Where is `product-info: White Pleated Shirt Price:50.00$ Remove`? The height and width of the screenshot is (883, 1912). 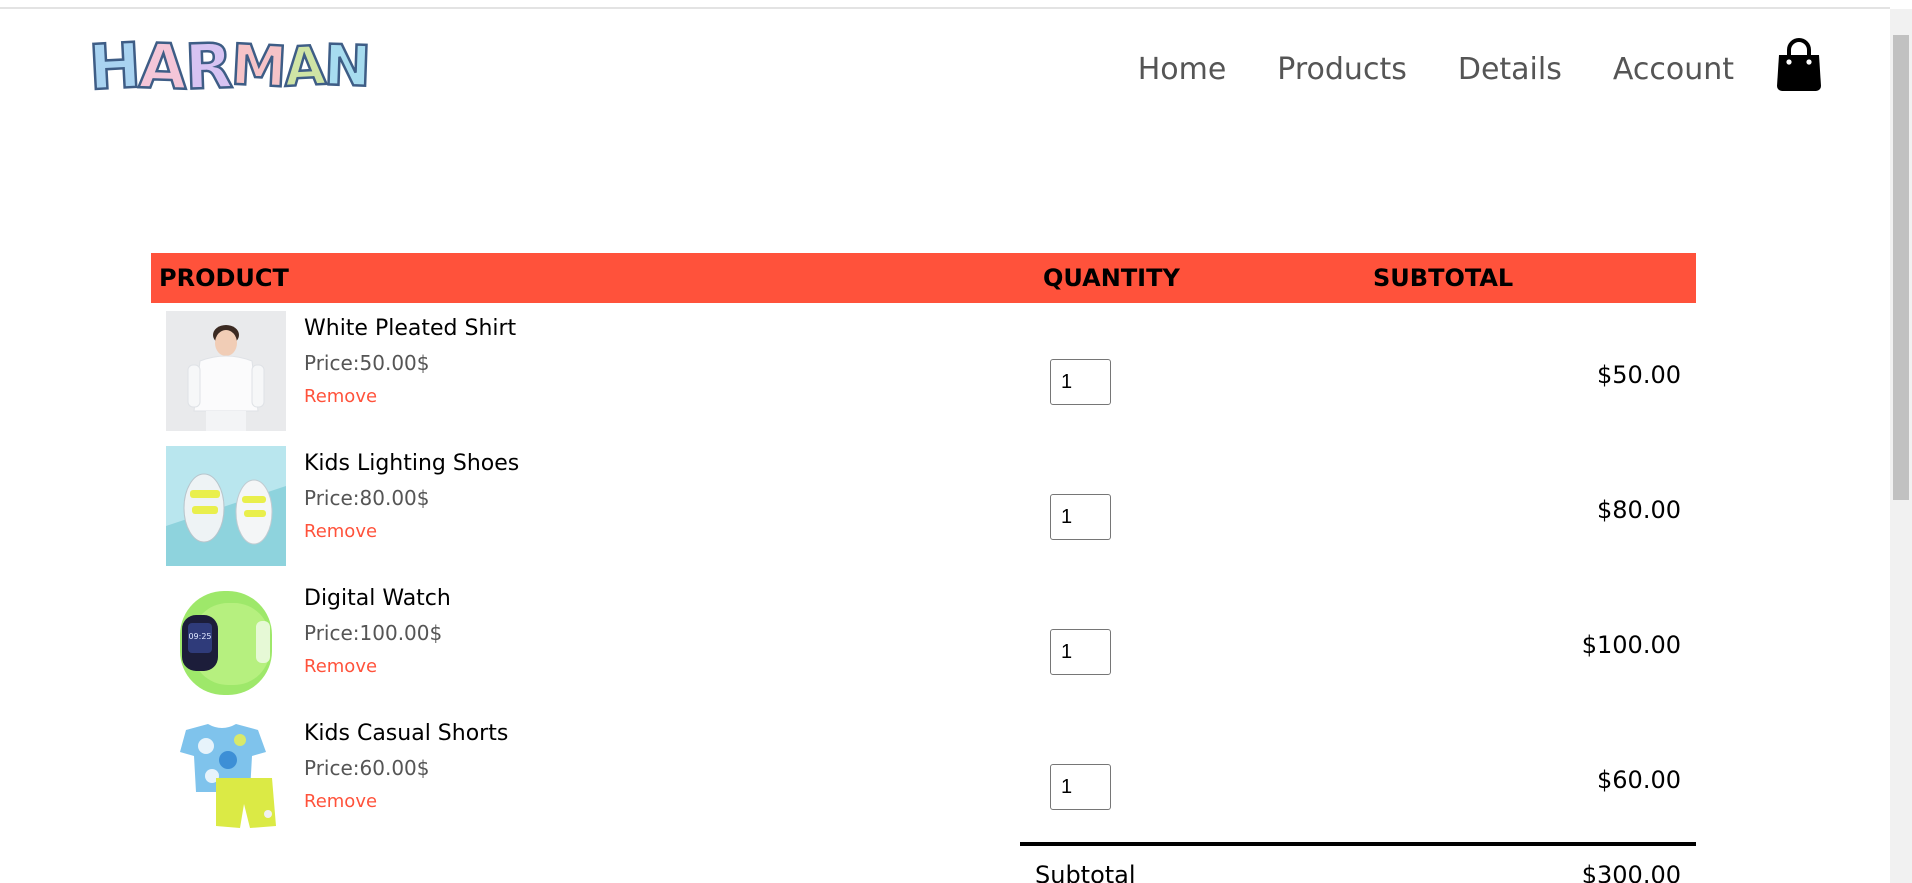 product-info: White Pleated Shirt Price:50.00$ Remove is located at coordinates (410, 363).